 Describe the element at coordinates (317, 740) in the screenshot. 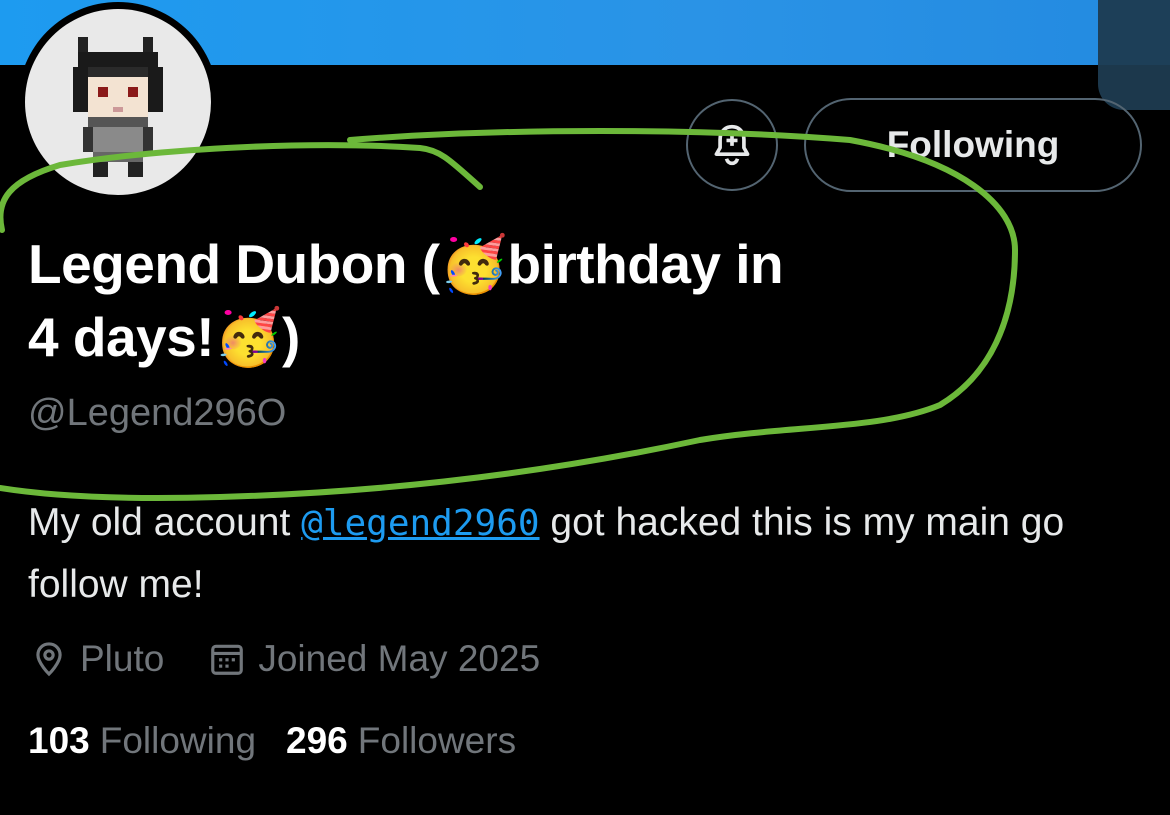

I see `followers-count: 296` at that location.